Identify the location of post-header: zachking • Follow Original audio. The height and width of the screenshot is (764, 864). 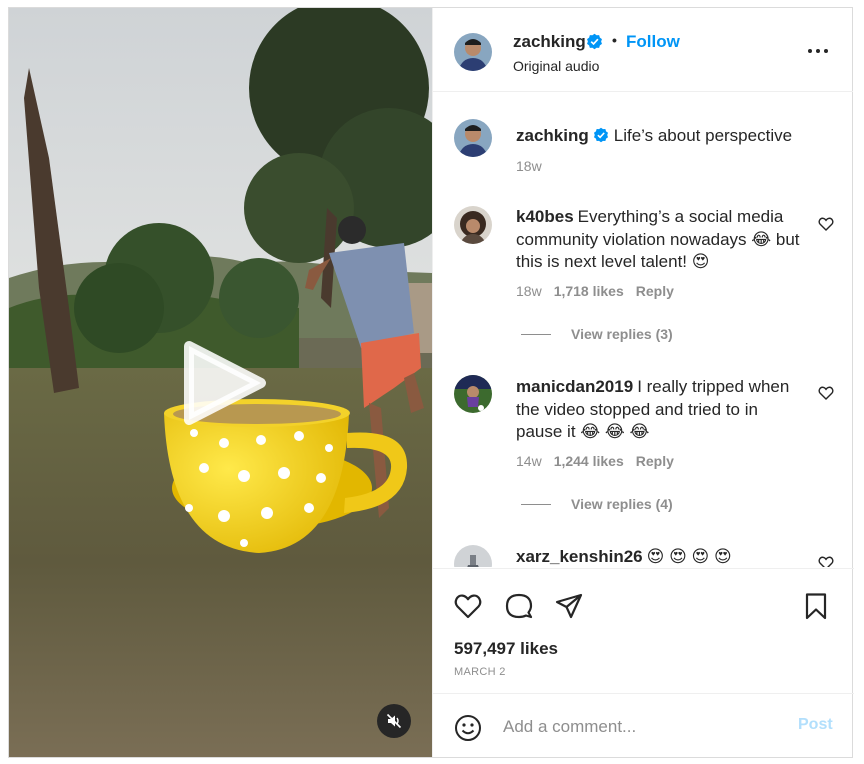
(643, 50).